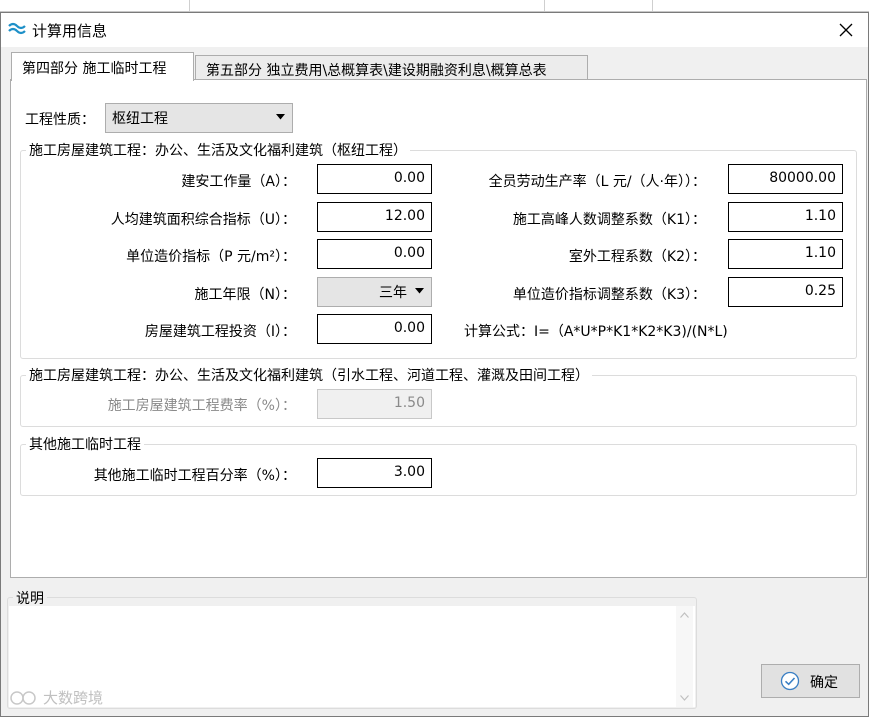 The width and height of the screenshot is (869, 717). I want to click on title-bar: 计算用信息, so click(434, 30).